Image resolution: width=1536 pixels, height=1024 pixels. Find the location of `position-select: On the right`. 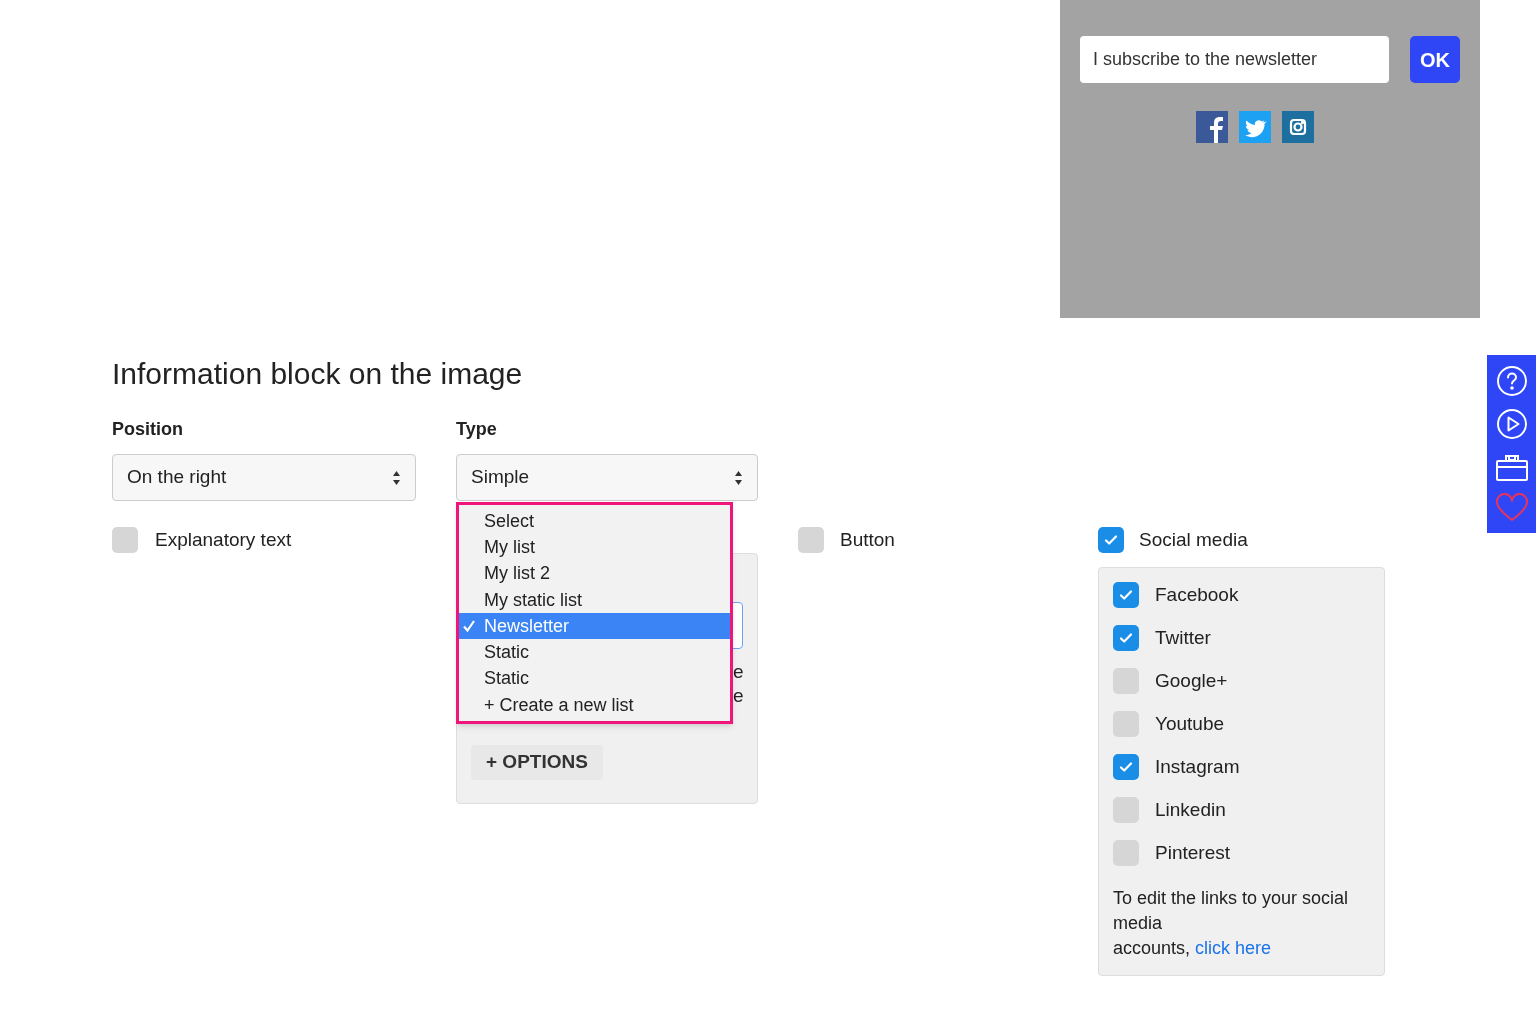

position-select: On the right is located at coordinates (264, 477).